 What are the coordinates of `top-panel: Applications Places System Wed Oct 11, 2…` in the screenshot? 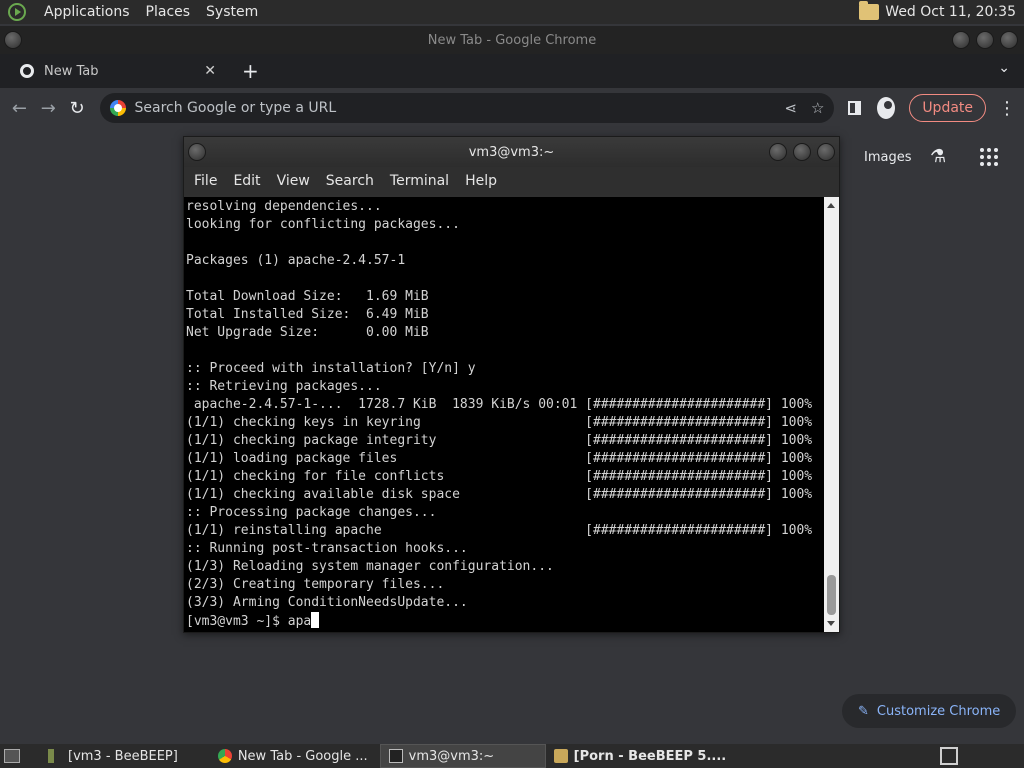 It's located at (512, 12).